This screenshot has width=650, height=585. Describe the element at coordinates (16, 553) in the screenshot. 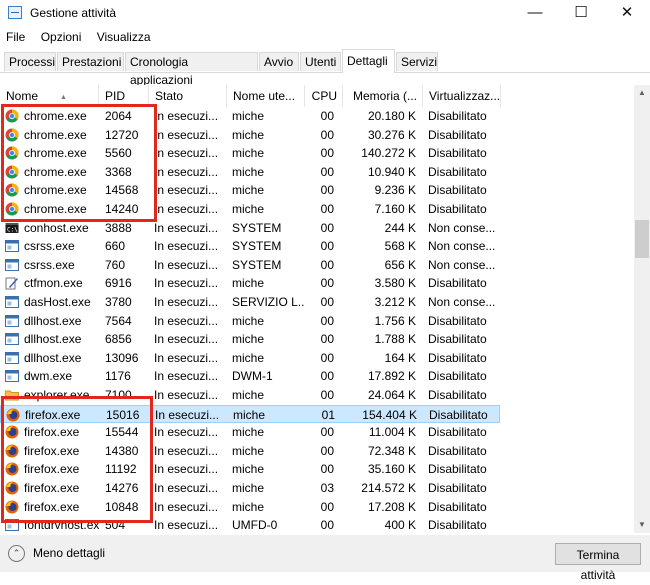

I see `chevron-up-icon: ⌃` at that location.